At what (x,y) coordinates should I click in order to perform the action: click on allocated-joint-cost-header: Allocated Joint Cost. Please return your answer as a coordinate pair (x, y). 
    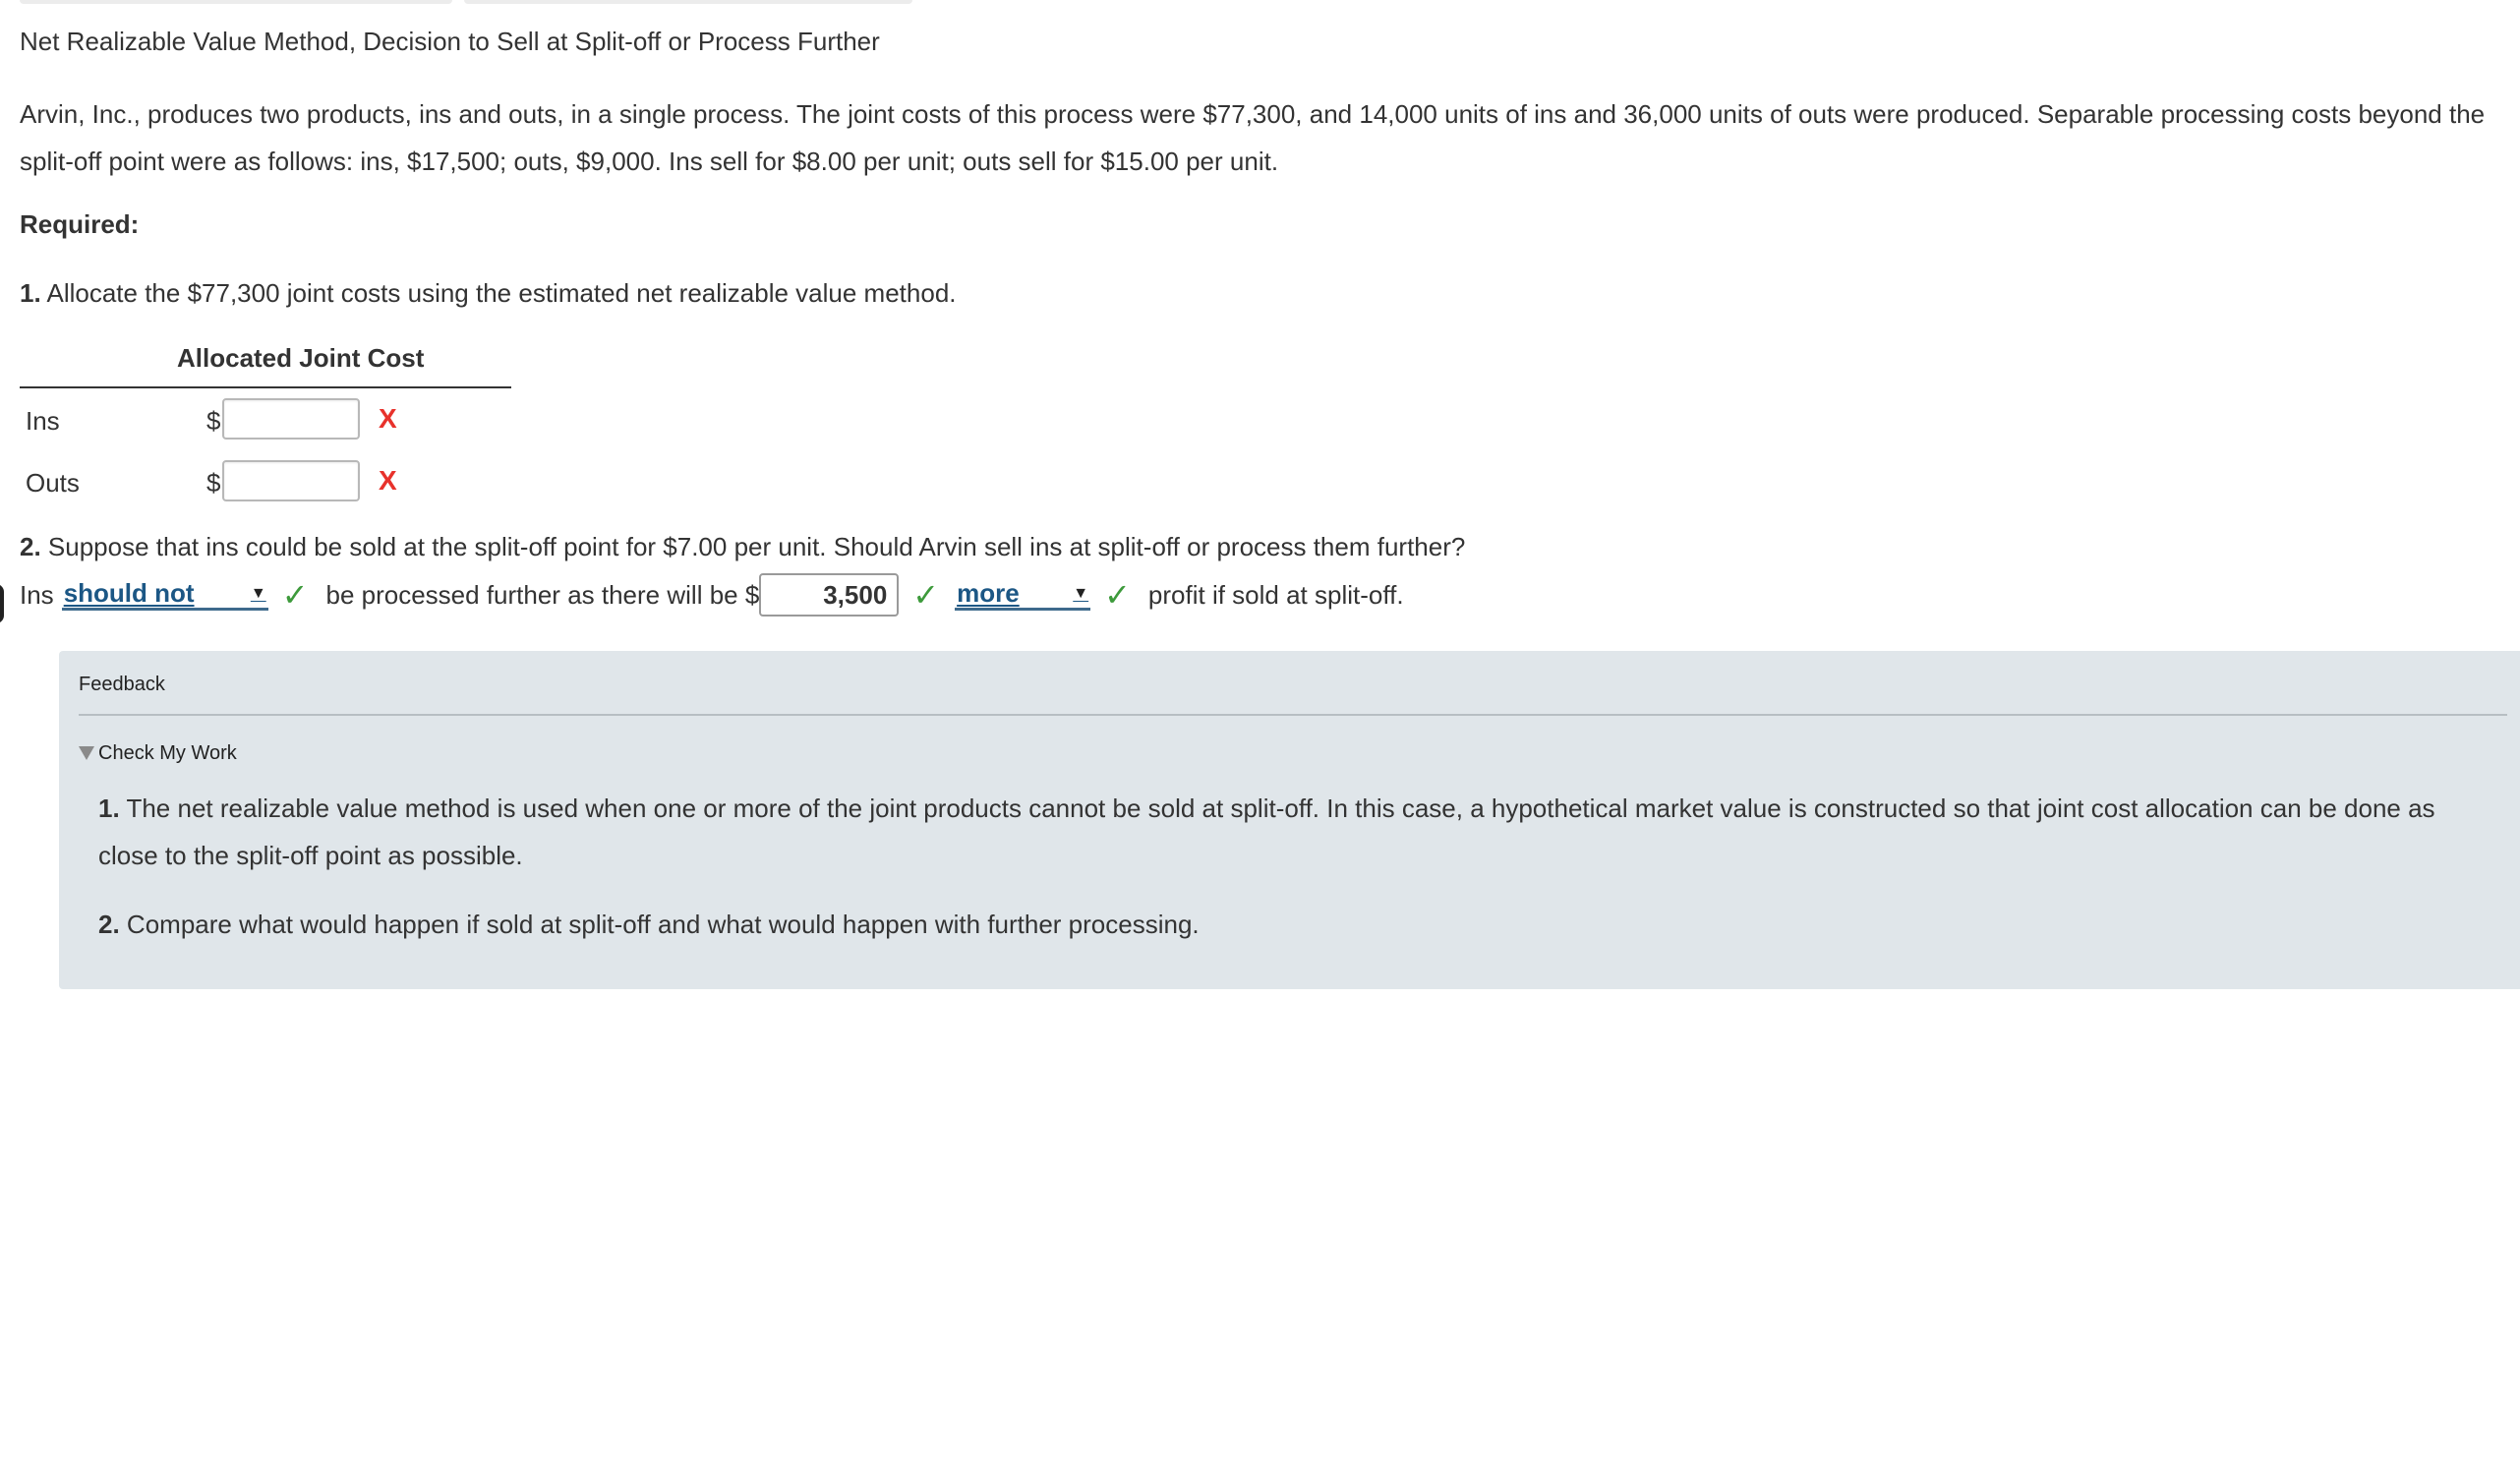
    Looking at the image, I should click on (301, 358).